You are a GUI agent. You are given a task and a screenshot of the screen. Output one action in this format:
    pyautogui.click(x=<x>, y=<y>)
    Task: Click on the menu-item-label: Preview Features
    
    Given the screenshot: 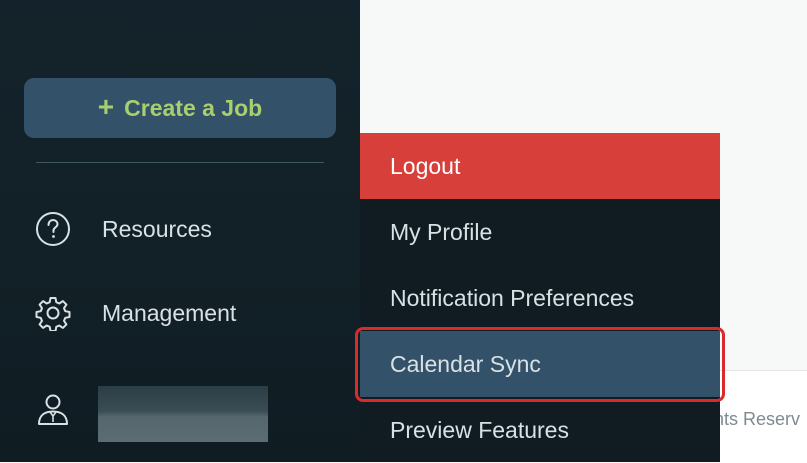 What is the action you would take?
    pyautogui.click(x=479, y=429)
    